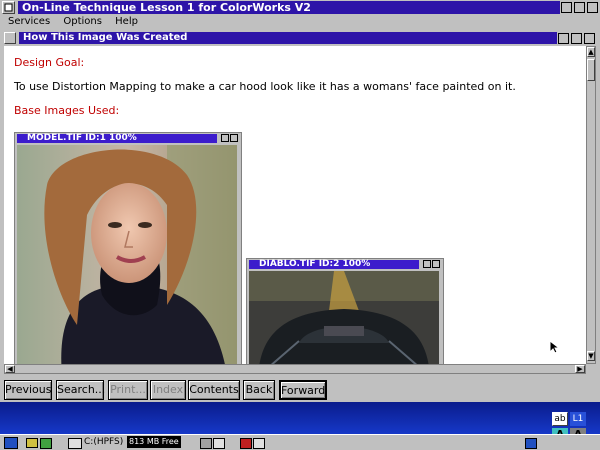 Image resolution: width=600 pixels, height=450 pixels. What do you see at coordinates (126, 21) in the screenshot?
I see `menu-help: Help` at bounding box center [126, 21].